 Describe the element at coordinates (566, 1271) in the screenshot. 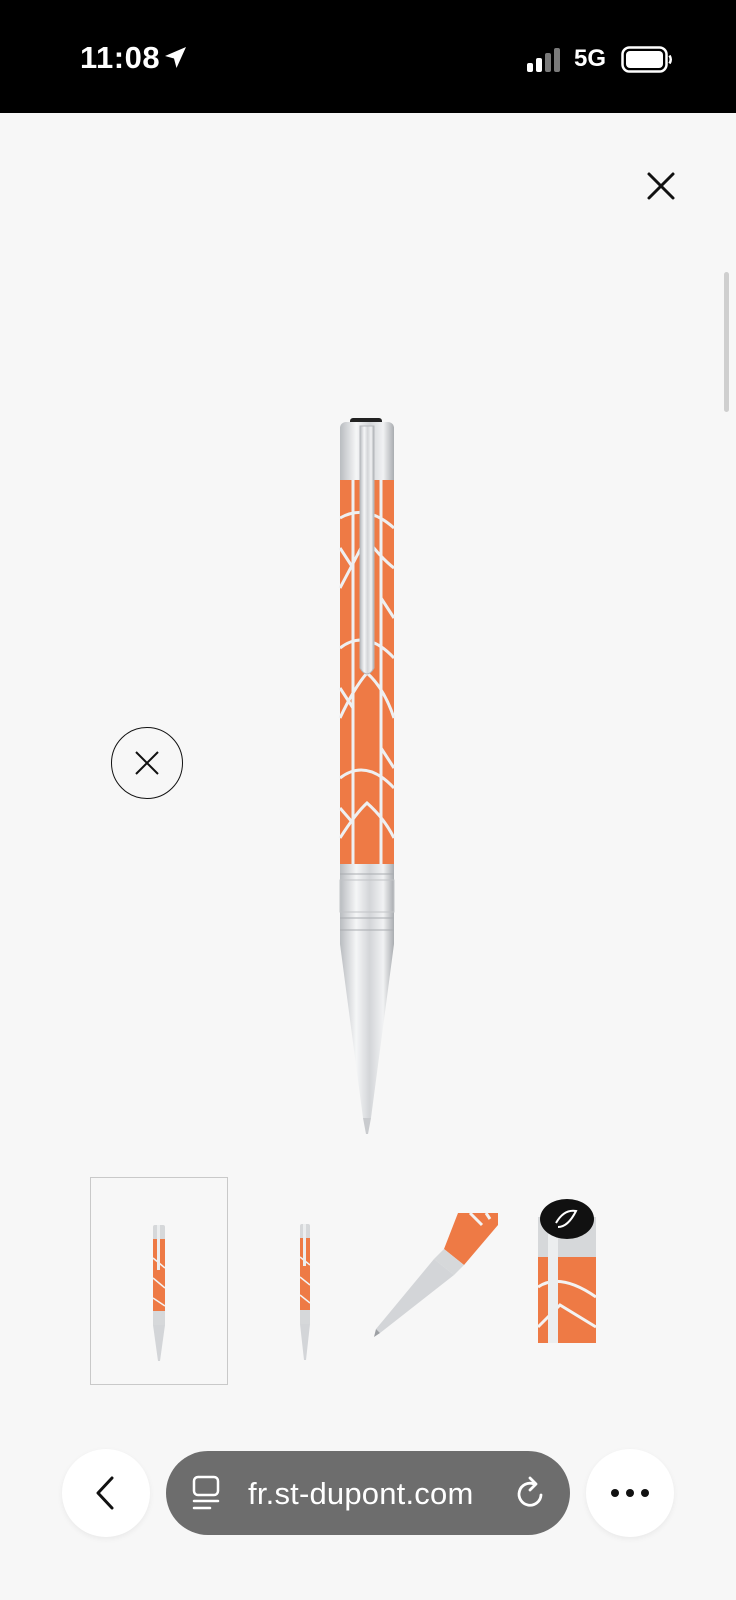

I see `pen-cap-logo-close-up-thumbnail` at that location.